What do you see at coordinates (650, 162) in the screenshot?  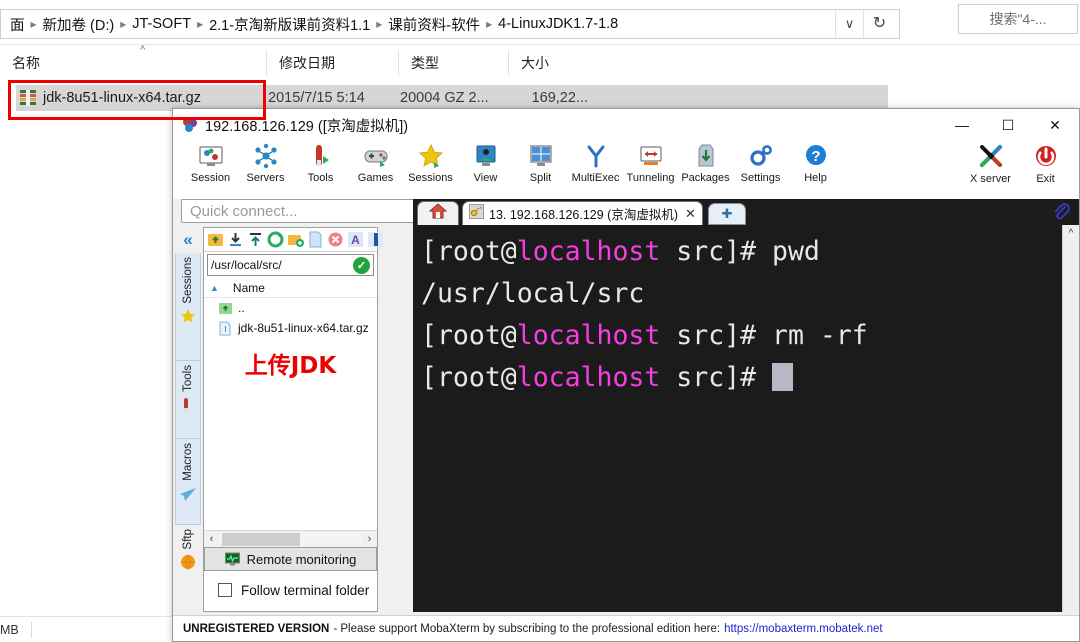 I see `toolbar-button-tunneling: Tunneling` at bounding box center [650, 162].